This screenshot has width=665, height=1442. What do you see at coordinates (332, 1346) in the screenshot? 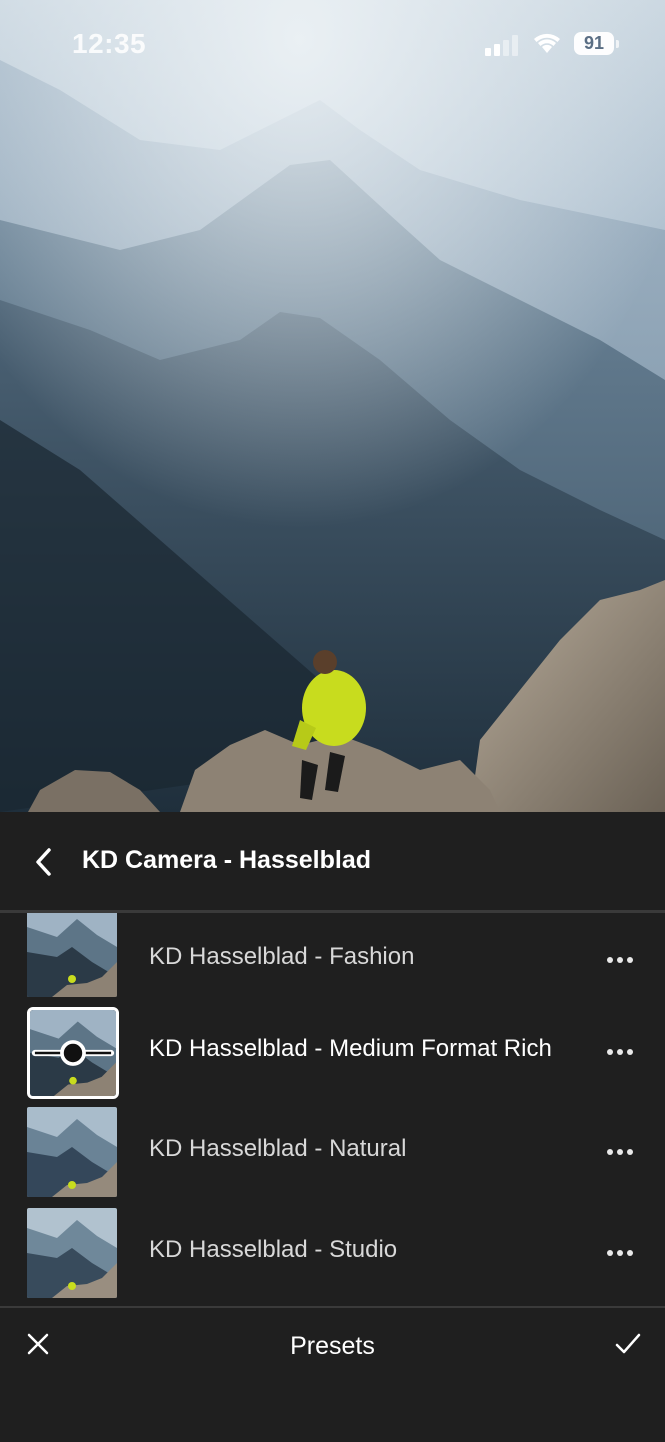
I see `presets-title: Presets` at bounding box center [332, 1346].